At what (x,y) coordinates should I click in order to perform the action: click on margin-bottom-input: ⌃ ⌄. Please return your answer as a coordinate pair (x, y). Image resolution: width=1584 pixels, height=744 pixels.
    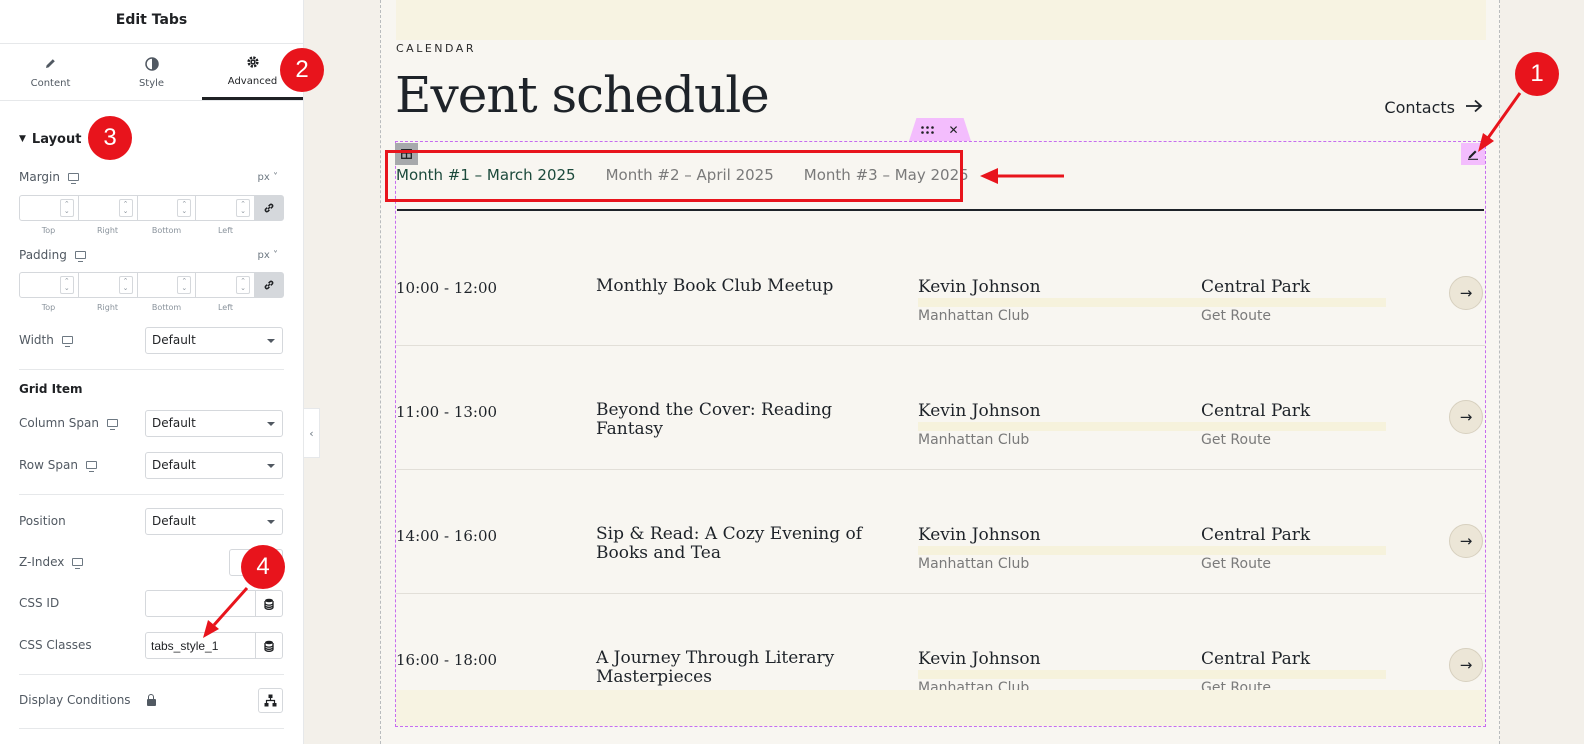
    Looking at the image, I should click on (167, 208).